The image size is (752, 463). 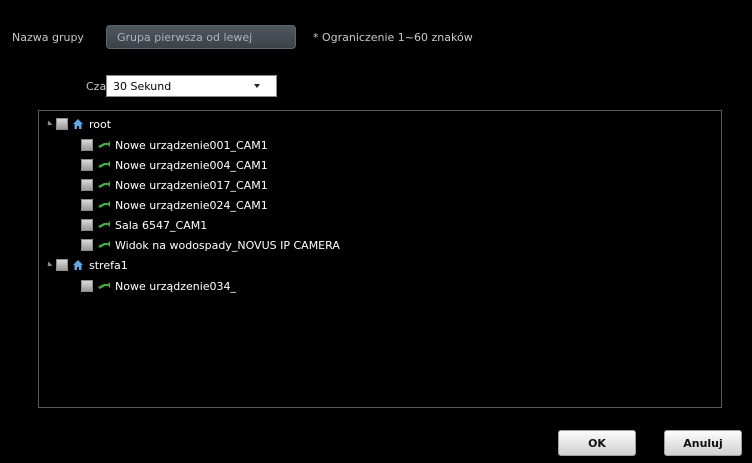 What do you see at coordinates (201, 37) in the screenshot?
I see `group-name-input: Grupa pierwsza od lewej` at bounding box center [201, 37].